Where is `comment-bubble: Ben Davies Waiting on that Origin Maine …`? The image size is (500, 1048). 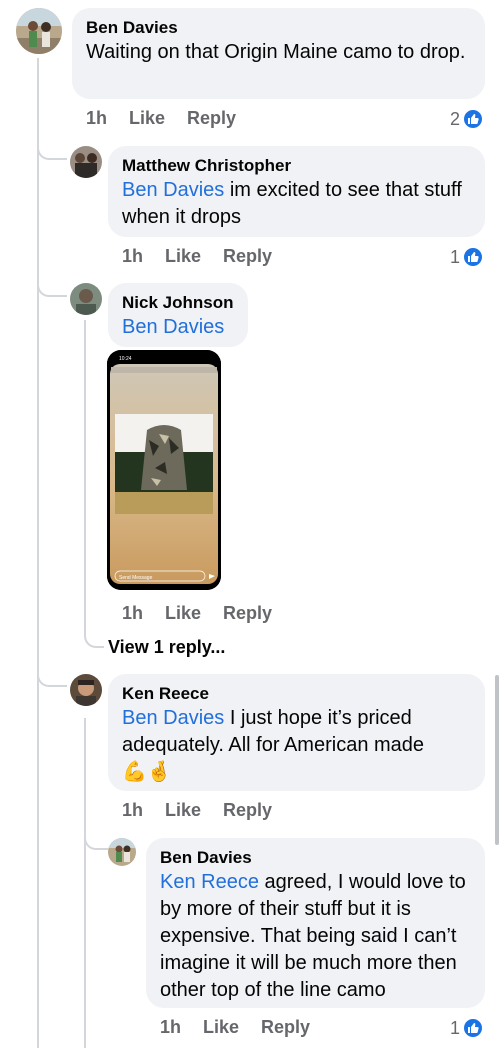 comment-bubble: Ben Davies Waiting on that Origin Maine … is located at coordinates (278, 53).